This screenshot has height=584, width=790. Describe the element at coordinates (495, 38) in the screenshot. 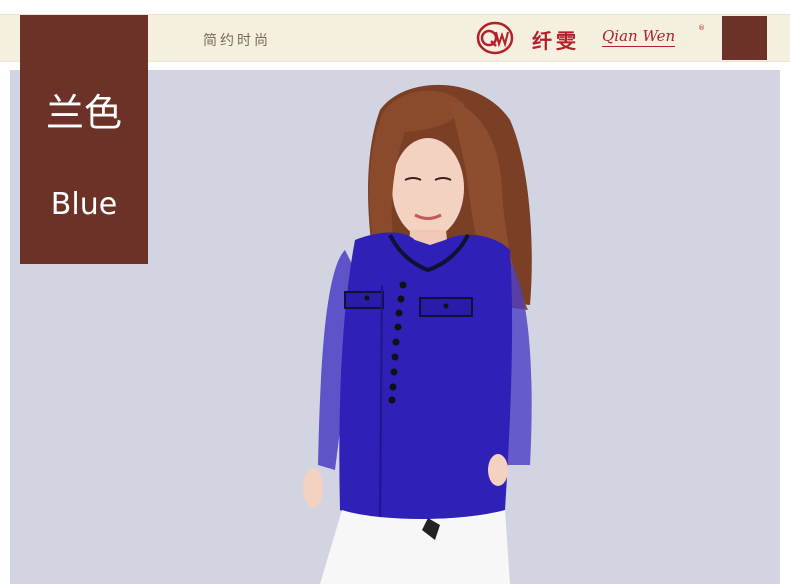

I see `brand-monogram-icon` at that location.